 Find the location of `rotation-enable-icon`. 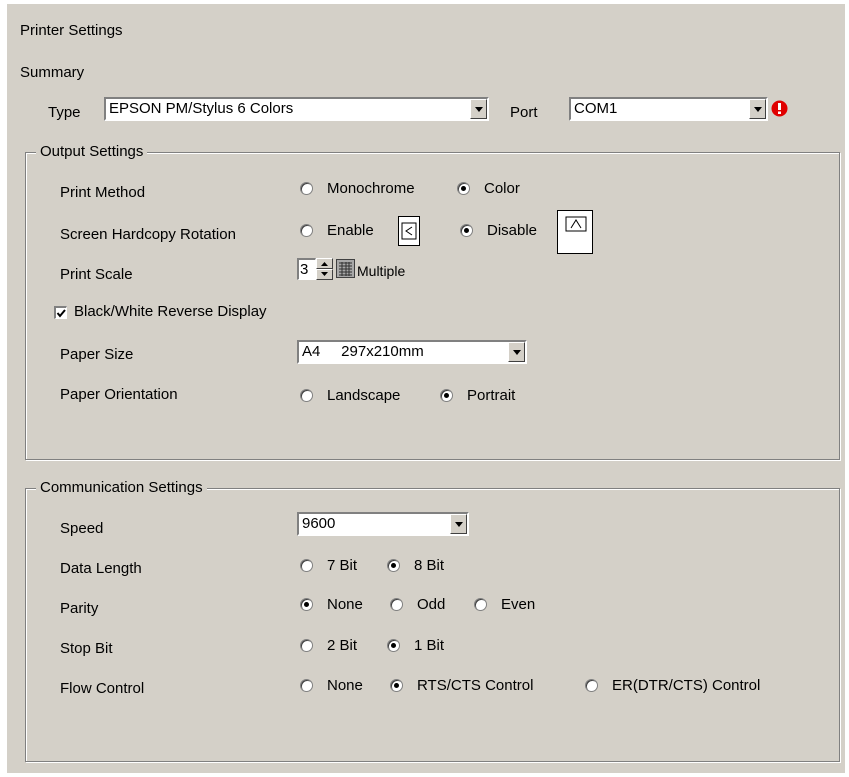

rotation-enable-icon is located at coordinates (409, 231).